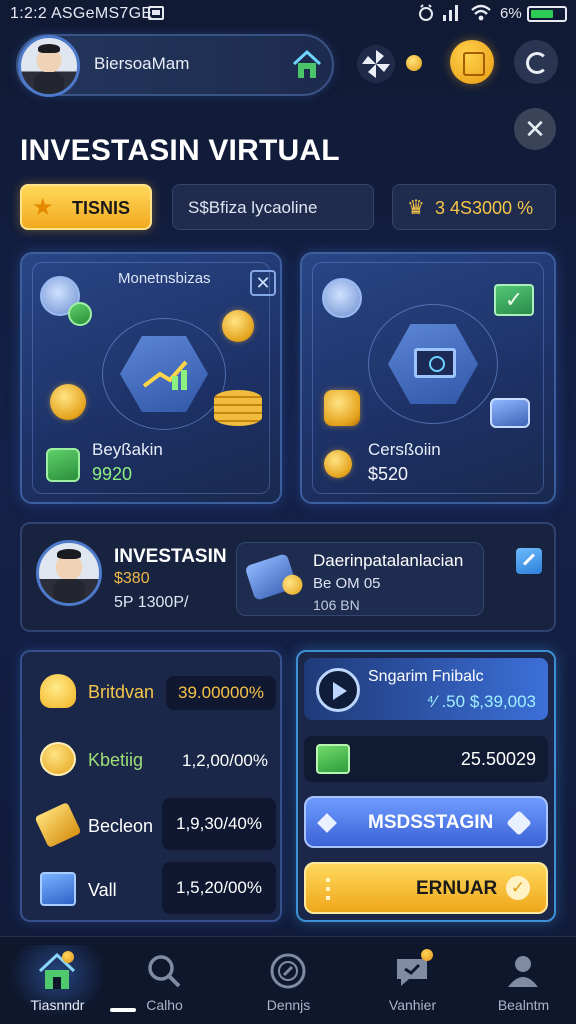 This screenshot has height=1024, width=576. Describe the element at coordinates (333, 759) in the screenshot. I see `cash-icon` at that location.